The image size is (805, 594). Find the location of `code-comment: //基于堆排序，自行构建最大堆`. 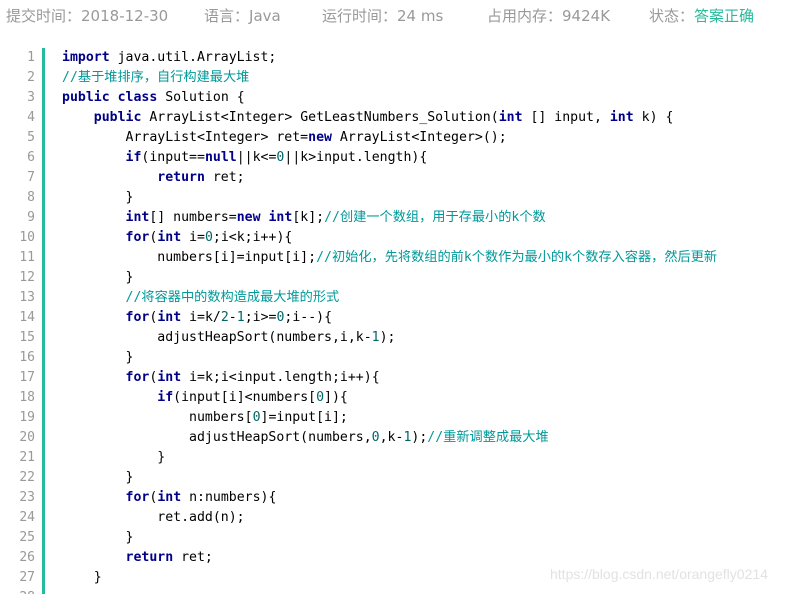

code-comment: //基于堆排序，自行构建最大堆 is located at coordinates (156, 77).